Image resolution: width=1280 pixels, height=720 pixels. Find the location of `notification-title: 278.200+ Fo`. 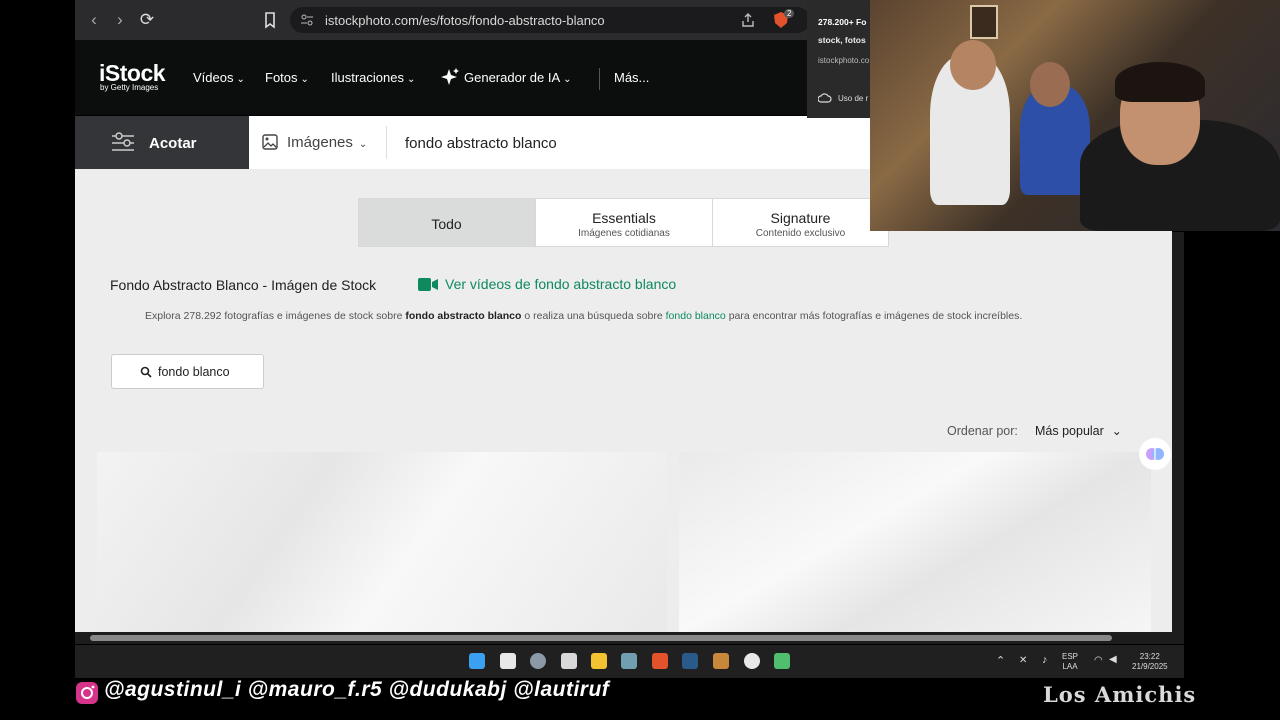

notification-title: 278.200+ Fo is located at coordinates (842, 22).